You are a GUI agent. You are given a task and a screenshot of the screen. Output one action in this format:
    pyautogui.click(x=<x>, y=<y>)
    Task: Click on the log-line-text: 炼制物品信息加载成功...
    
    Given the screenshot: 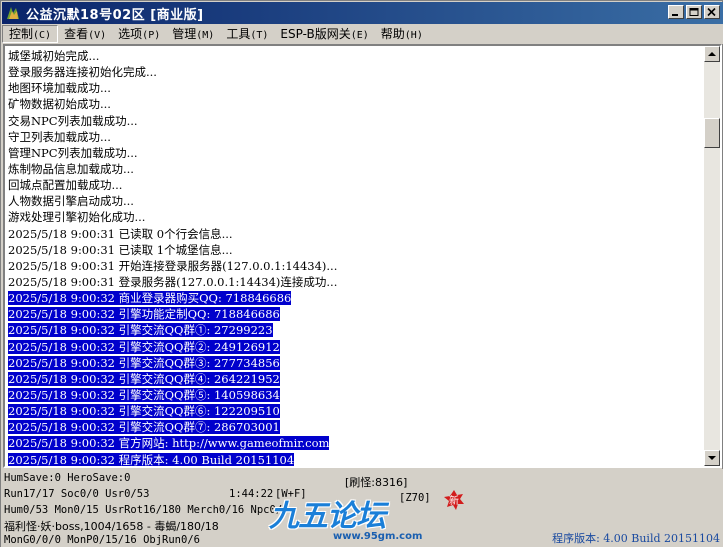 What is the action you would take?
    pyautogui.click(x=71, y=168)
    